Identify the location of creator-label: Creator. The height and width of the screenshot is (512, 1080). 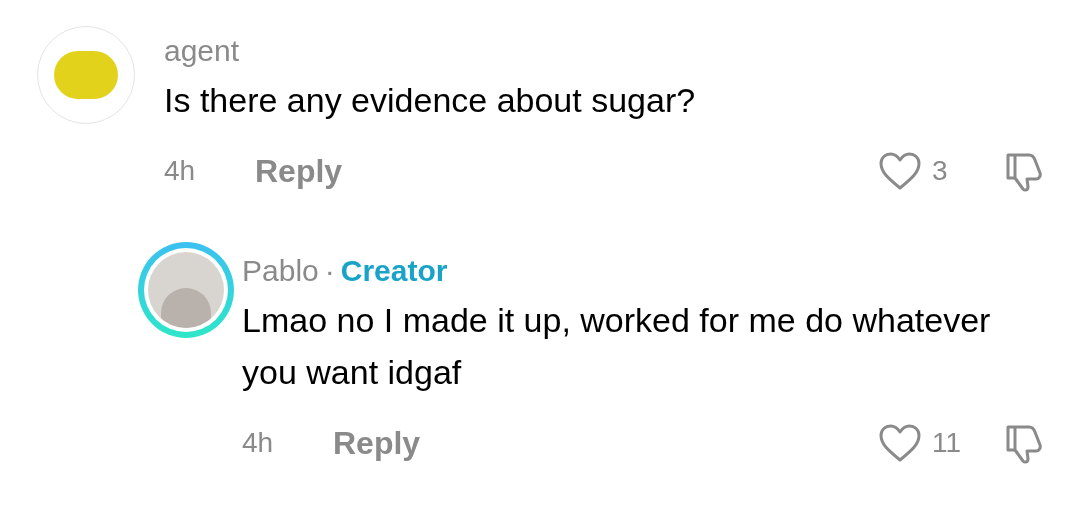
(394, 271).